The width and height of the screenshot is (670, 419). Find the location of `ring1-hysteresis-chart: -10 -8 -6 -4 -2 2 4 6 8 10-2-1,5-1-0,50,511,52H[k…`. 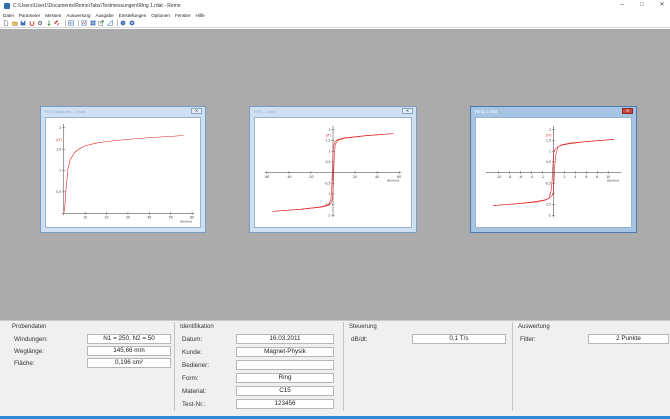

ring1-hysteresis-chart: -10 -8 -6 -4 -2 2 4 6 8 10-2-1,5-1-0,50,511,52H[k… is located at coordinates (553, 171).